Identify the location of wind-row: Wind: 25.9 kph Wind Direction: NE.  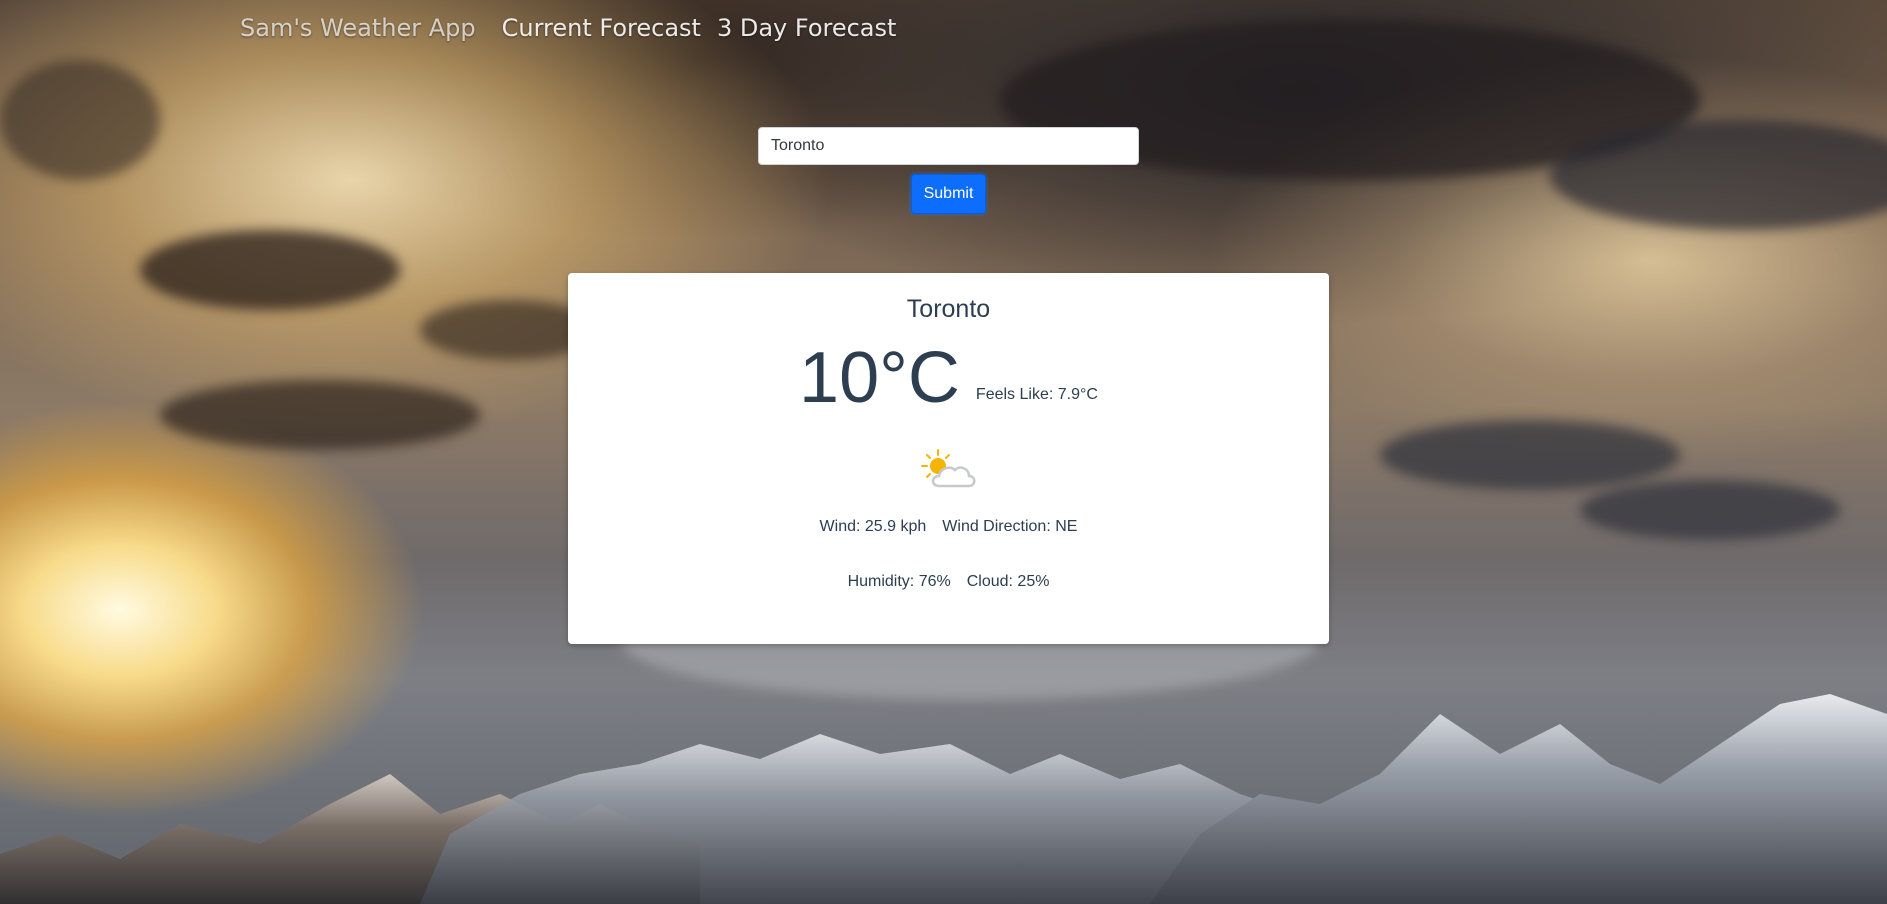
(948, 527).